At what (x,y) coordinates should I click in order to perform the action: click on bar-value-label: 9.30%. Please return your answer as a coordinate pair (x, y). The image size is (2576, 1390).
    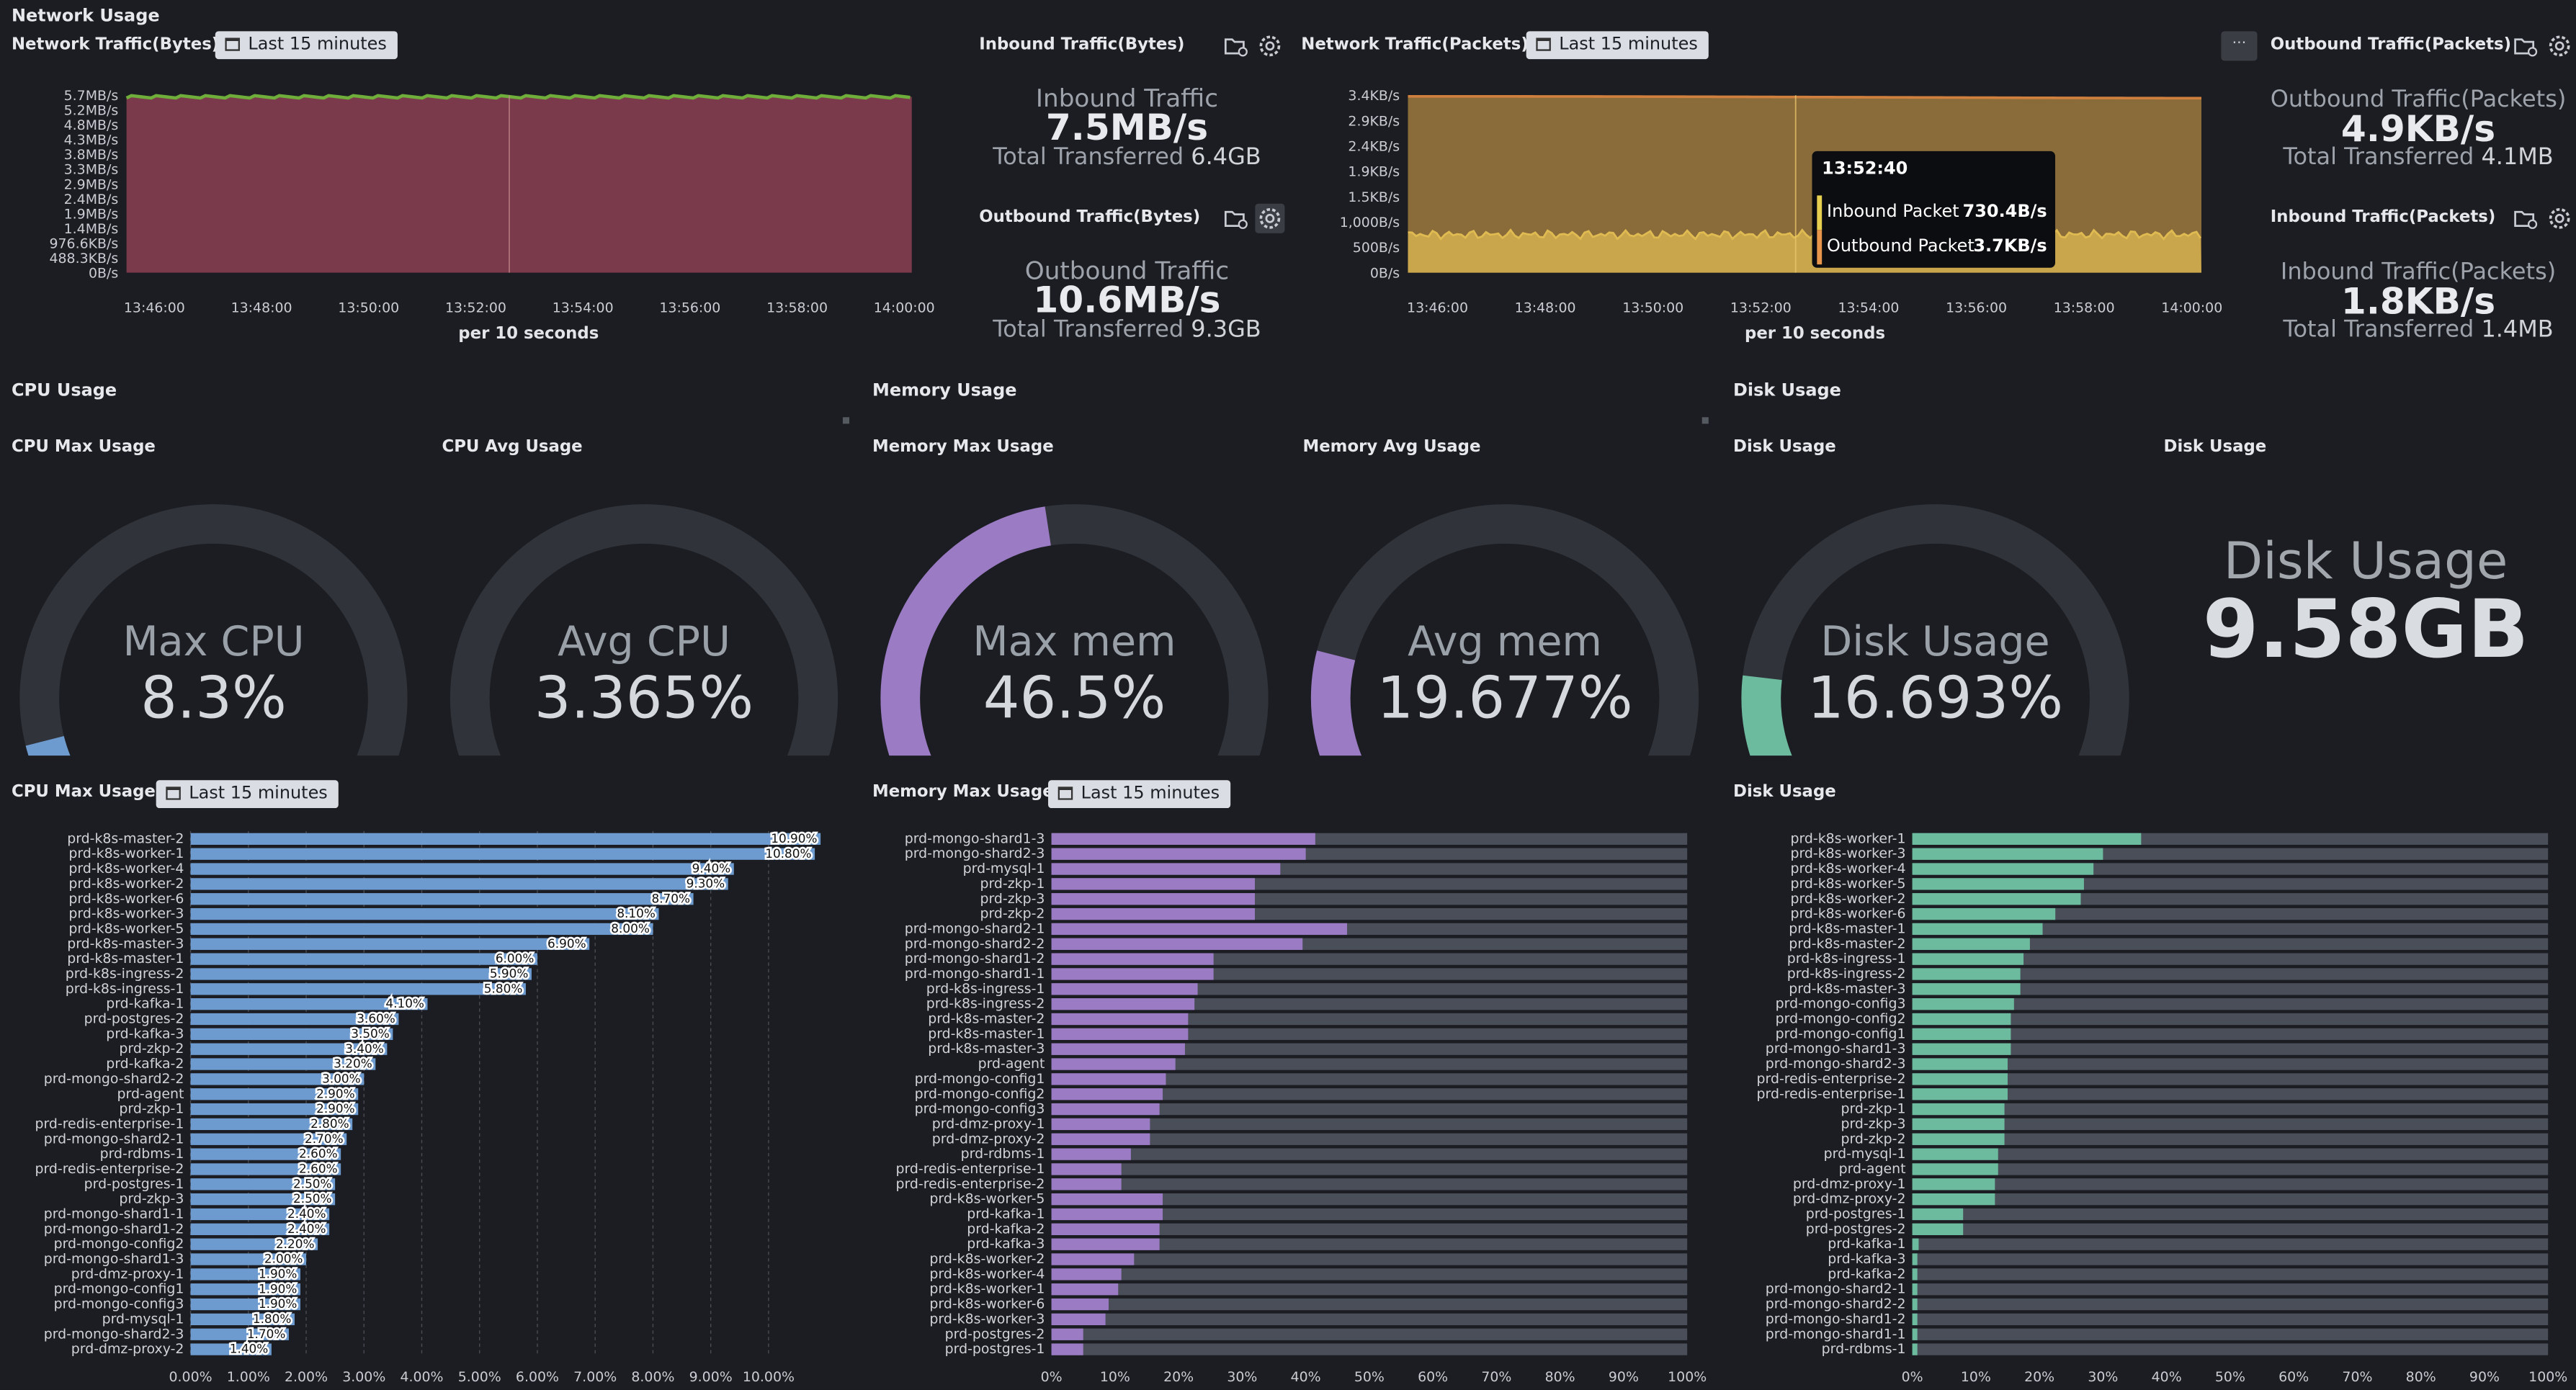
    Looking at the image, I should click on (706, 883).